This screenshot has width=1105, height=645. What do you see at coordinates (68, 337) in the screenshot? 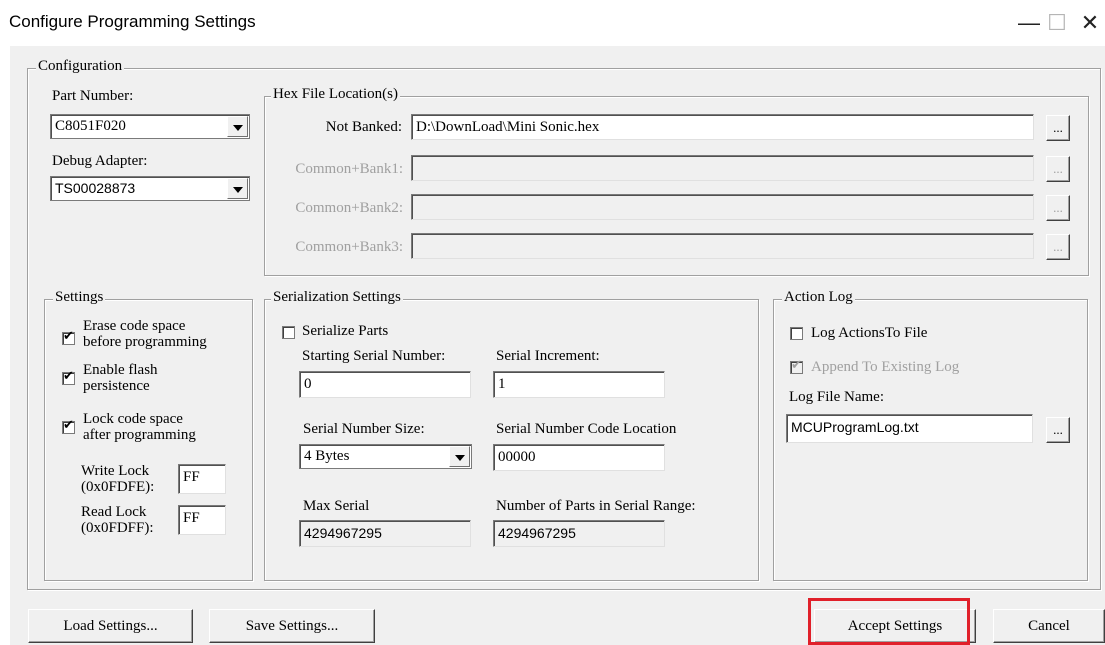
I see `erase-code-checkbox` at bounding box center [68, 337].